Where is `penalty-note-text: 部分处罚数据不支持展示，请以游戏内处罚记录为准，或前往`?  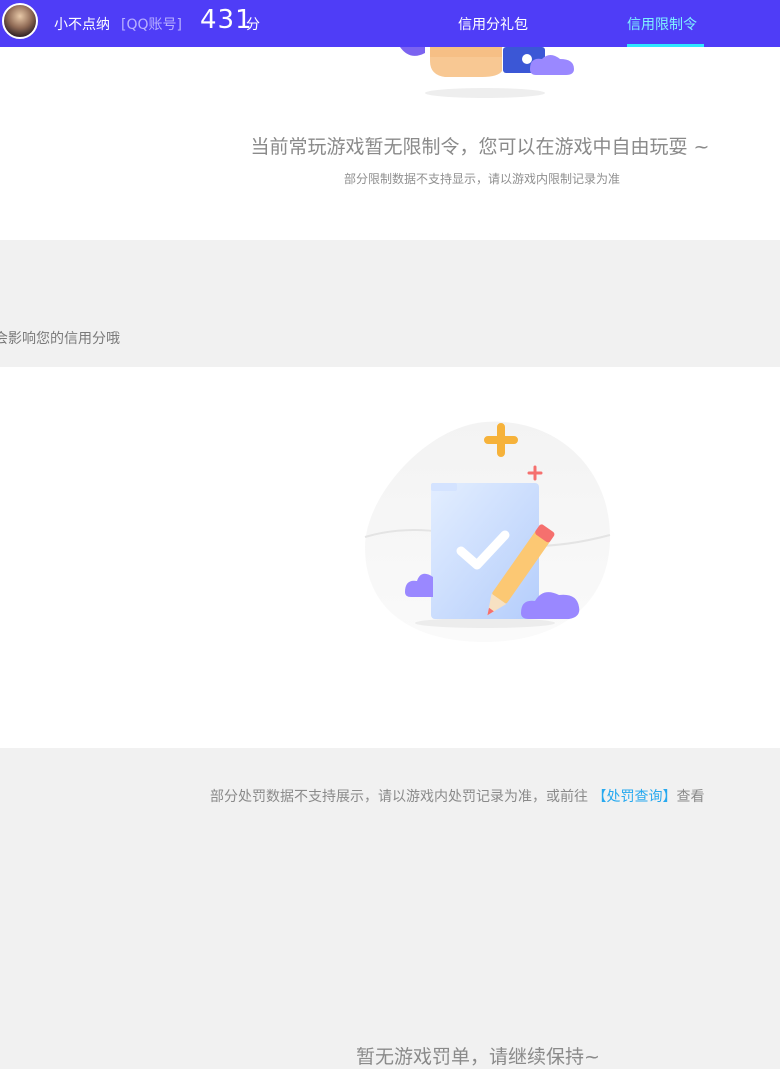
penalty-note-text: 部分处罚数据不支持展示，请以游戏内处罚记录为准，或前往 is located at coordinates (399, 797).